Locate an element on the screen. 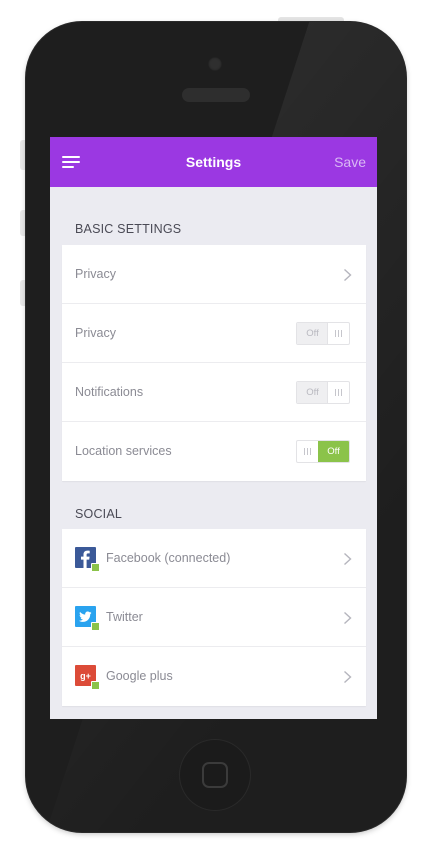  section-heading-social: SOCIAL is located at coordinates (99, 514).